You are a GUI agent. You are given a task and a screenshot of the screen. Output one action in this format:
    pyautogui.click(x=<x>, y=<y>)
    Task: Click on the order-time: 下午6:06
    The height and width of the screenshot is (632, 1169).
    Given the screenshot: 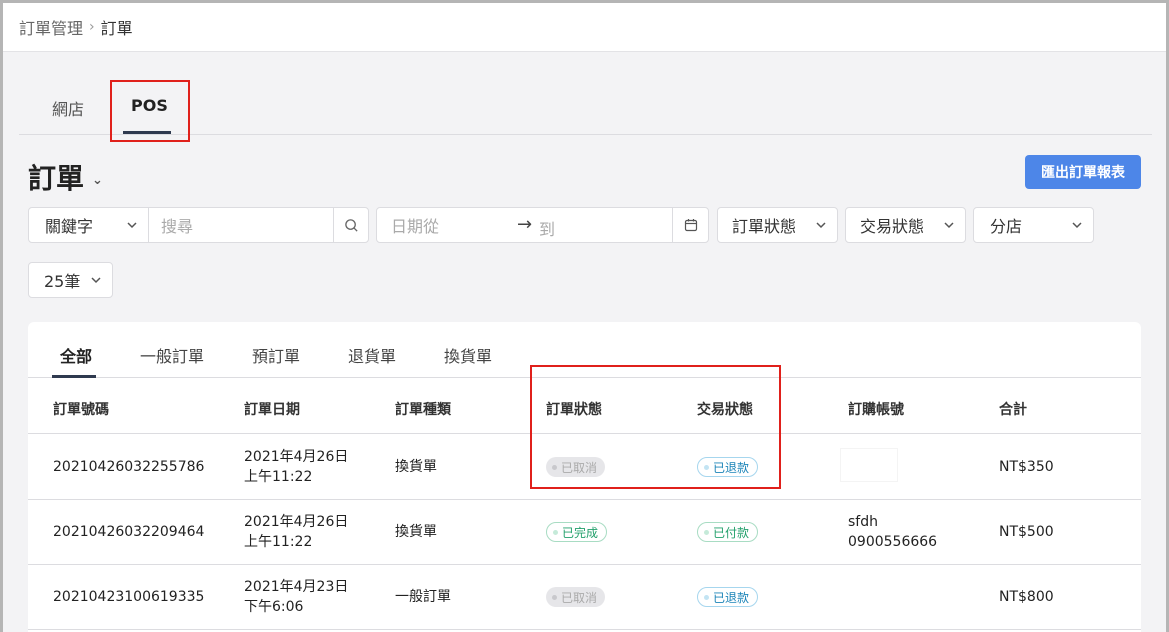 What is the action you would take?
    pyautogui.click(x=274, y=607)
    